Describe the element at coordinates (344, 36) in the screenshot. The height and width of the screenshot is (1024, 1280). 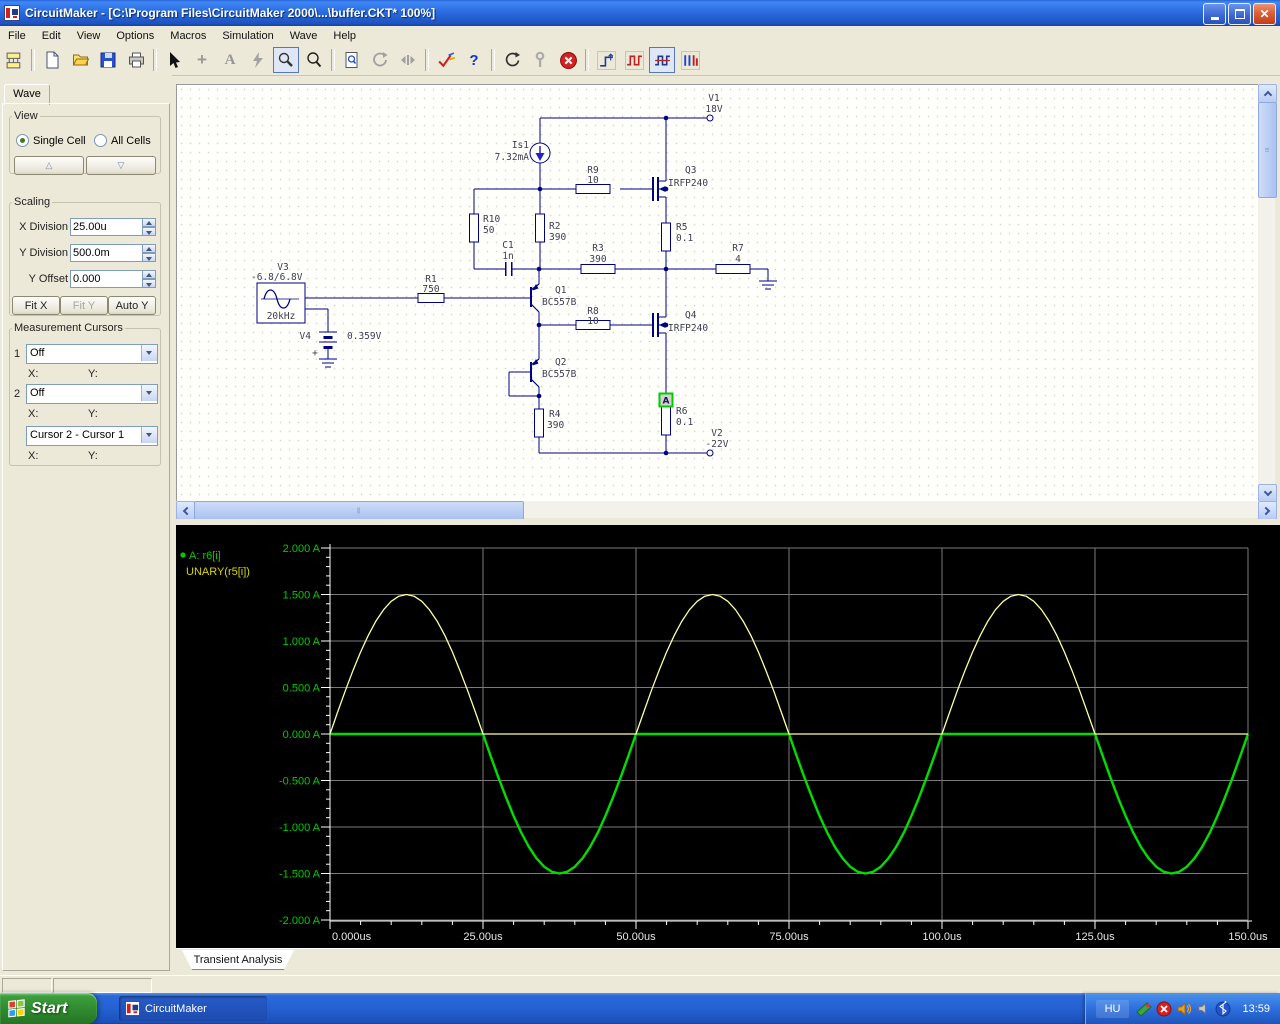
I see `menu-item-help: Help` at that location.